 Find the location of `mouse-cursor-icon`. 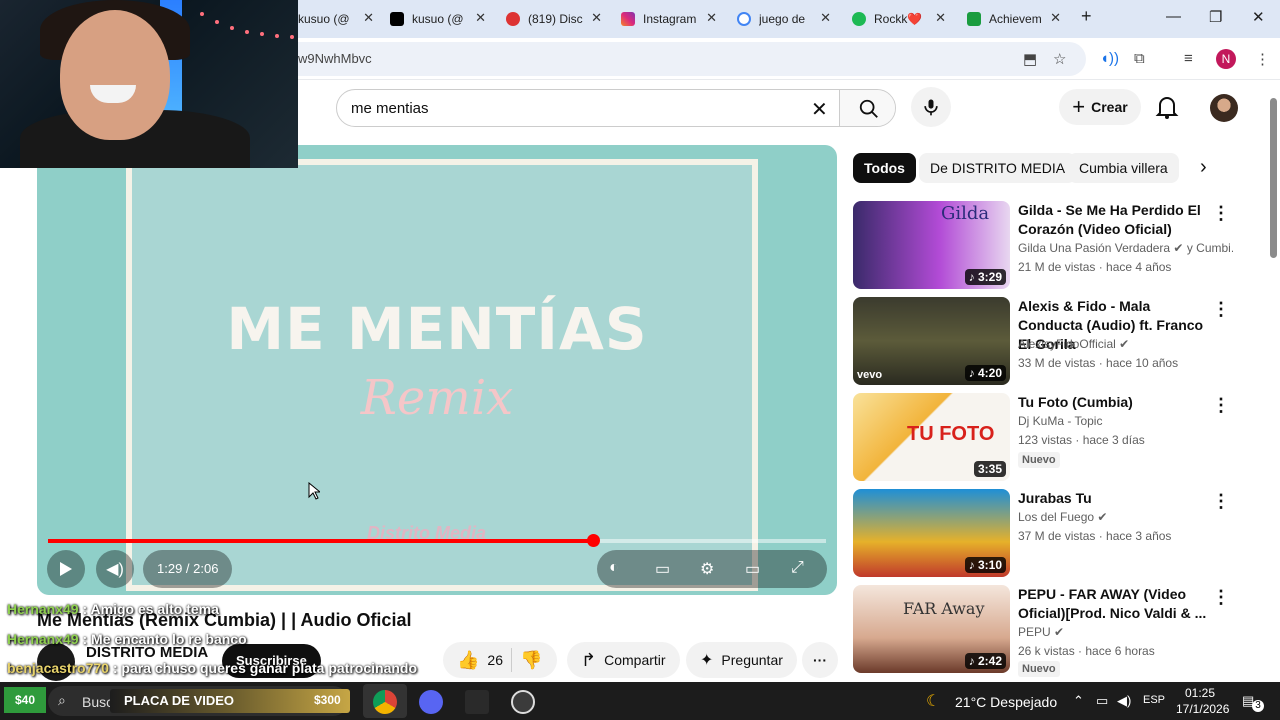

mouse-cursor-icon is located at coordinates (314, 491).